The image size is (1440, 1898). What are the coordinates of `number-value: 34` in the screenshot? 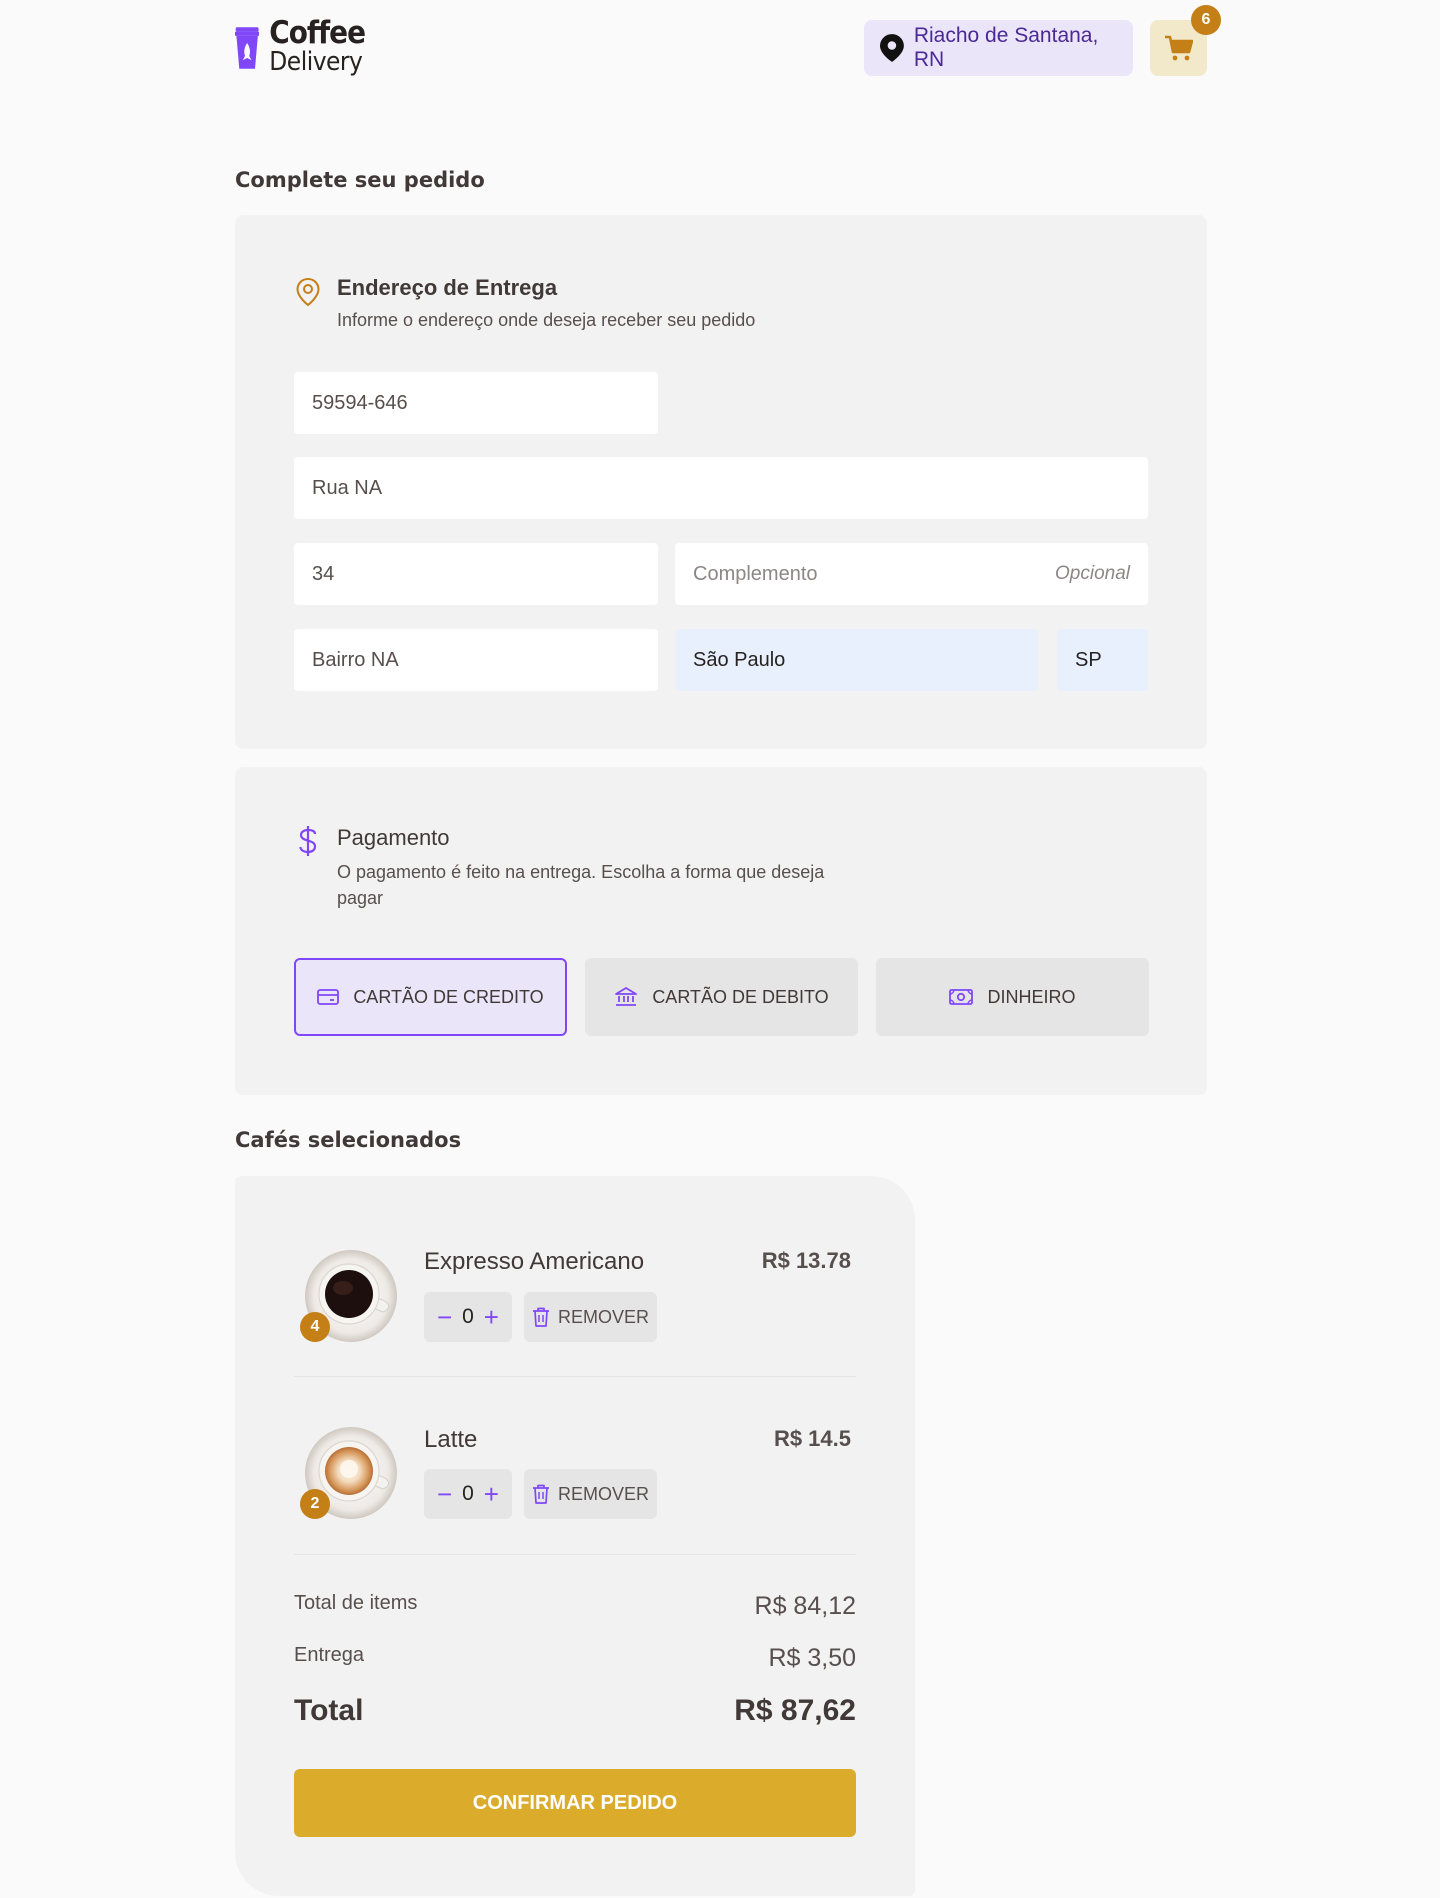 It's located at (323, 573).